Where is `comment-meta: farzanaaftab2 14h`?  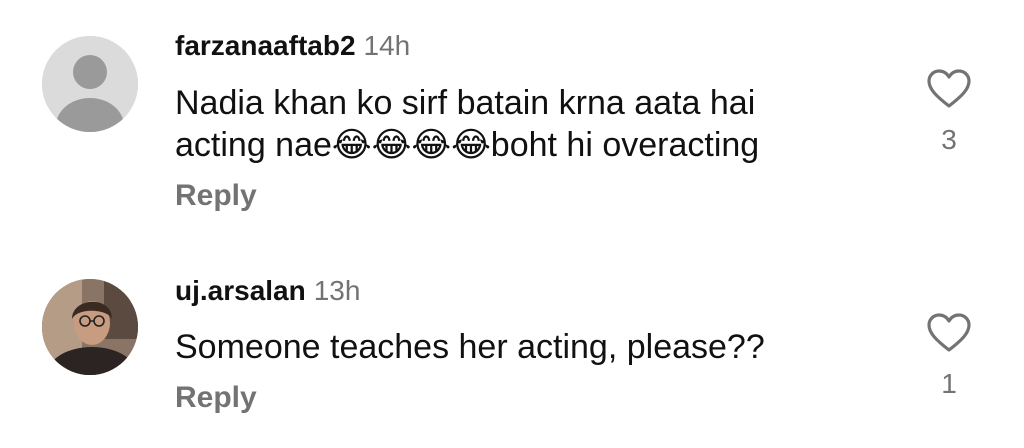 comment-meta: farzanaaftab2 14h is located at coordinates (292, 46).